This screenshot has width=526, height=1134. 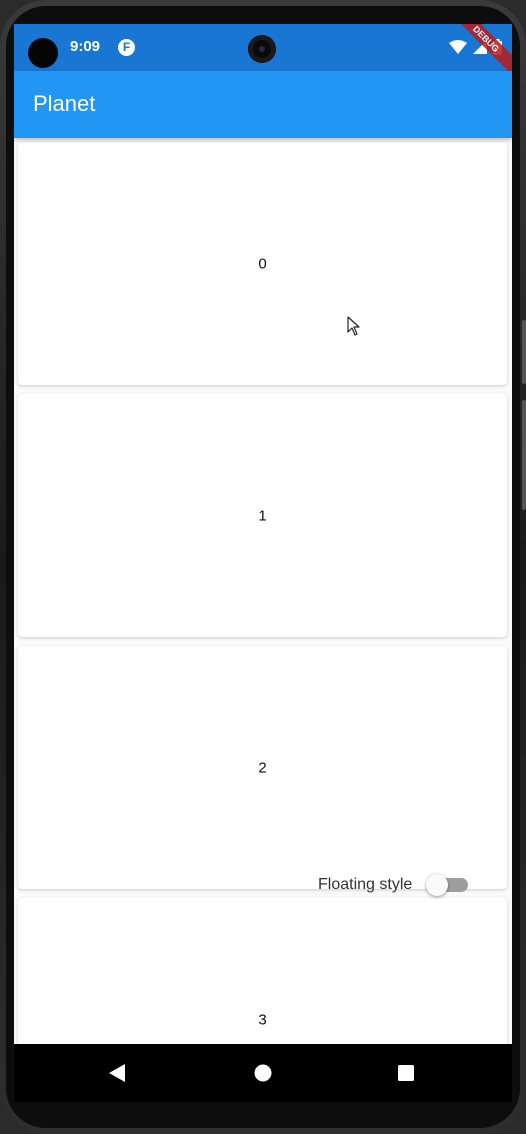 What do you see at coordinates (126, 47) in the screenshot?
I see `app-notification-icon: F` at bounding box center [126, 47].